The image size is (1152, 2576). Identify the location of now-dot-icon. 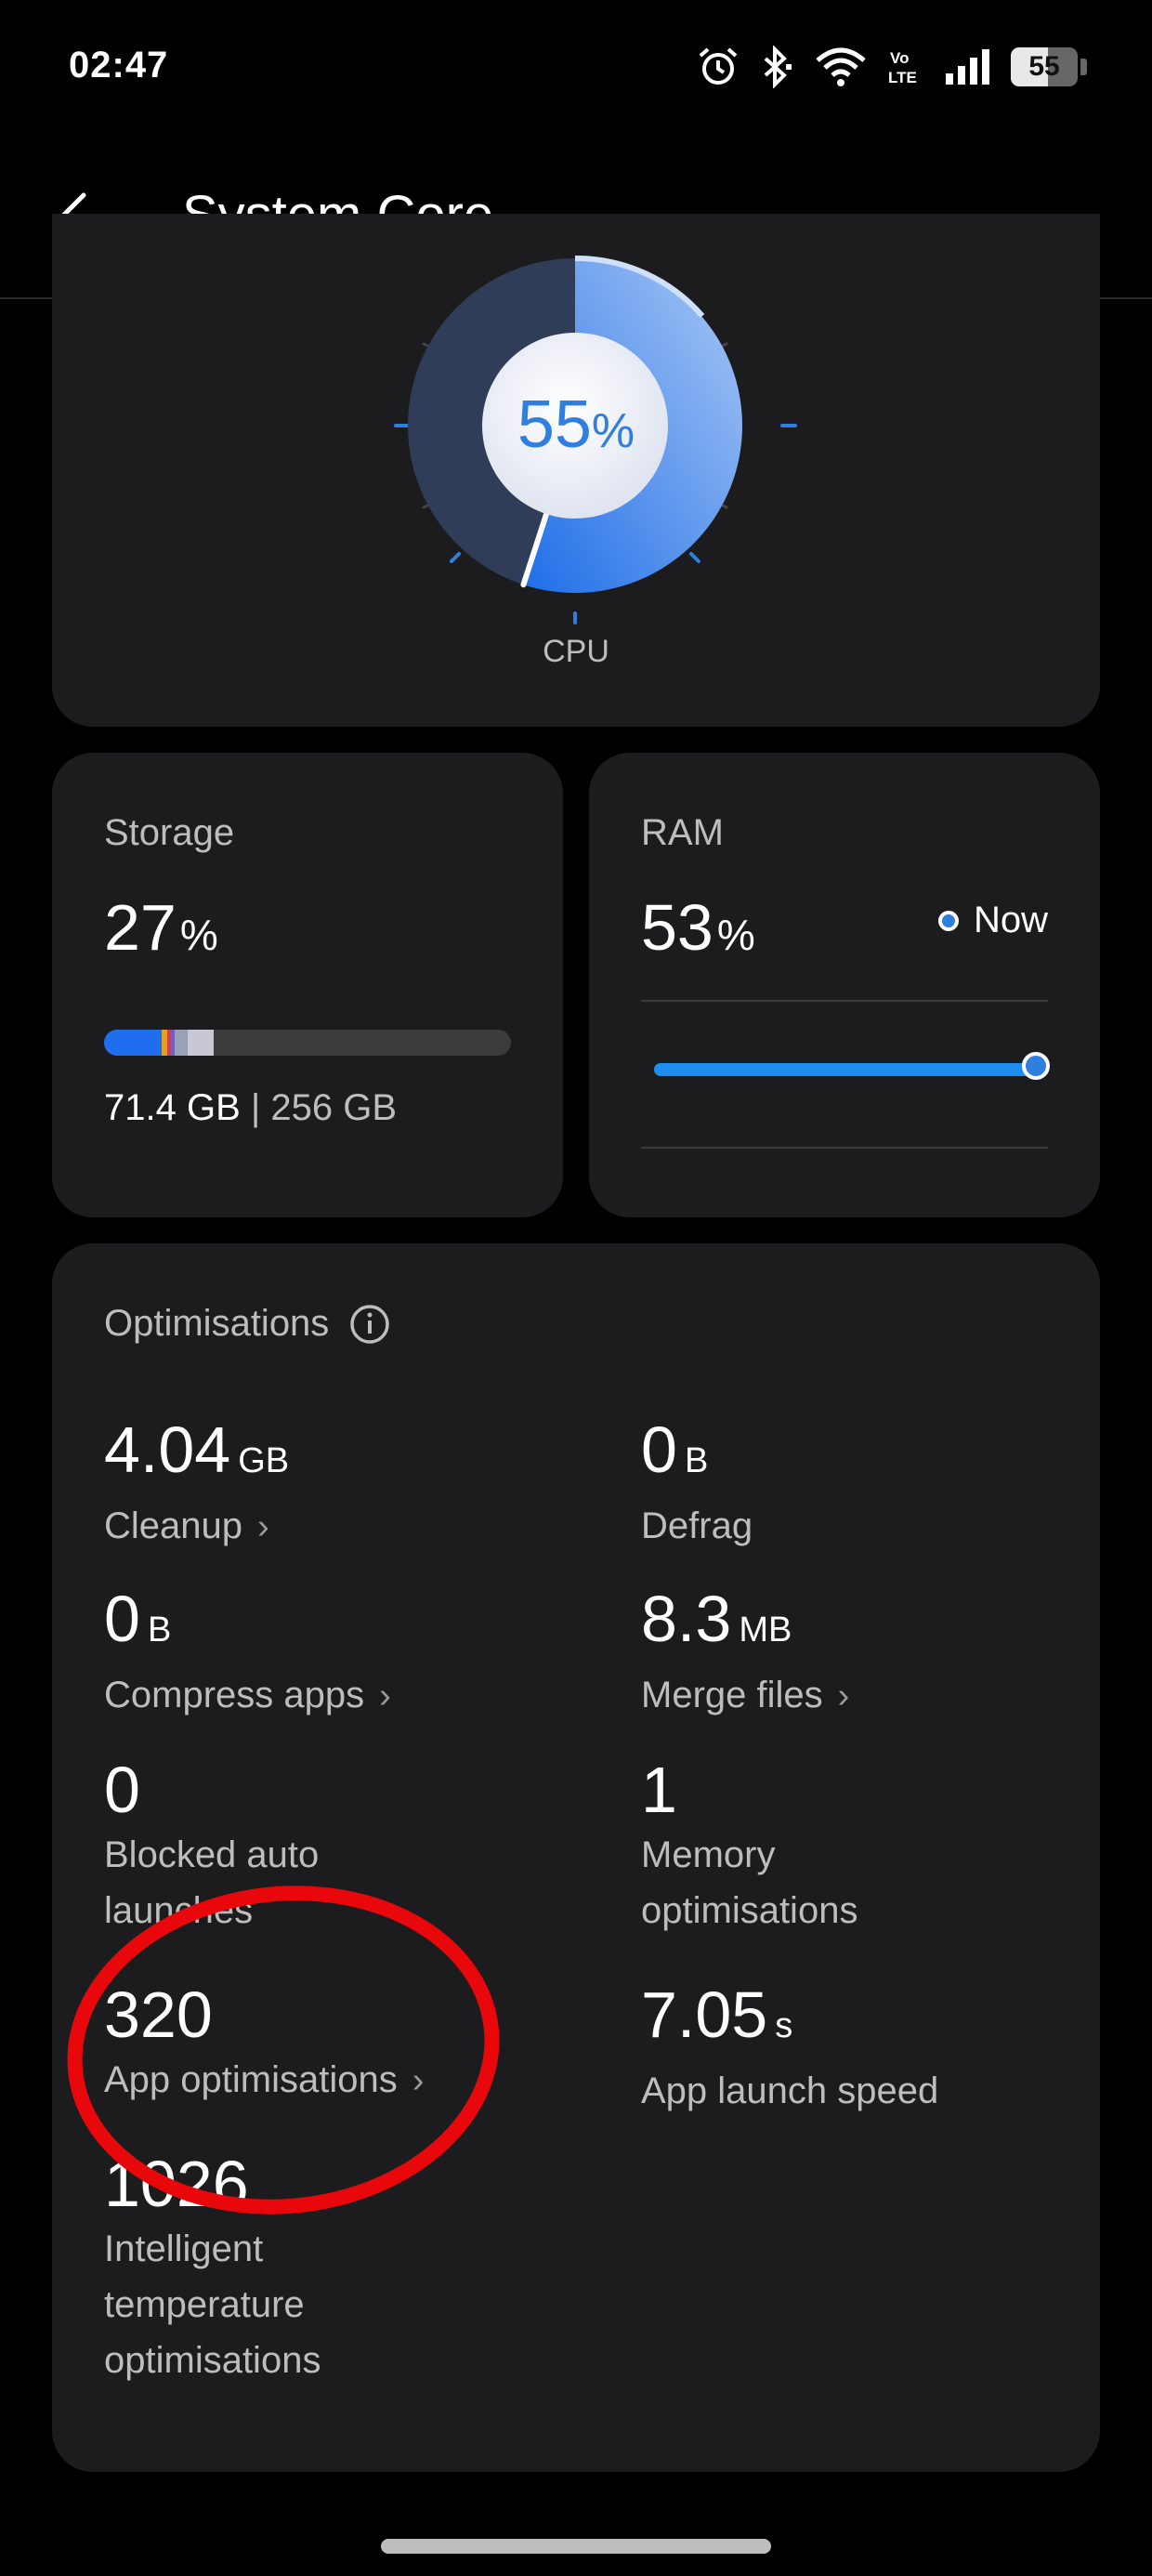
(948, 920).